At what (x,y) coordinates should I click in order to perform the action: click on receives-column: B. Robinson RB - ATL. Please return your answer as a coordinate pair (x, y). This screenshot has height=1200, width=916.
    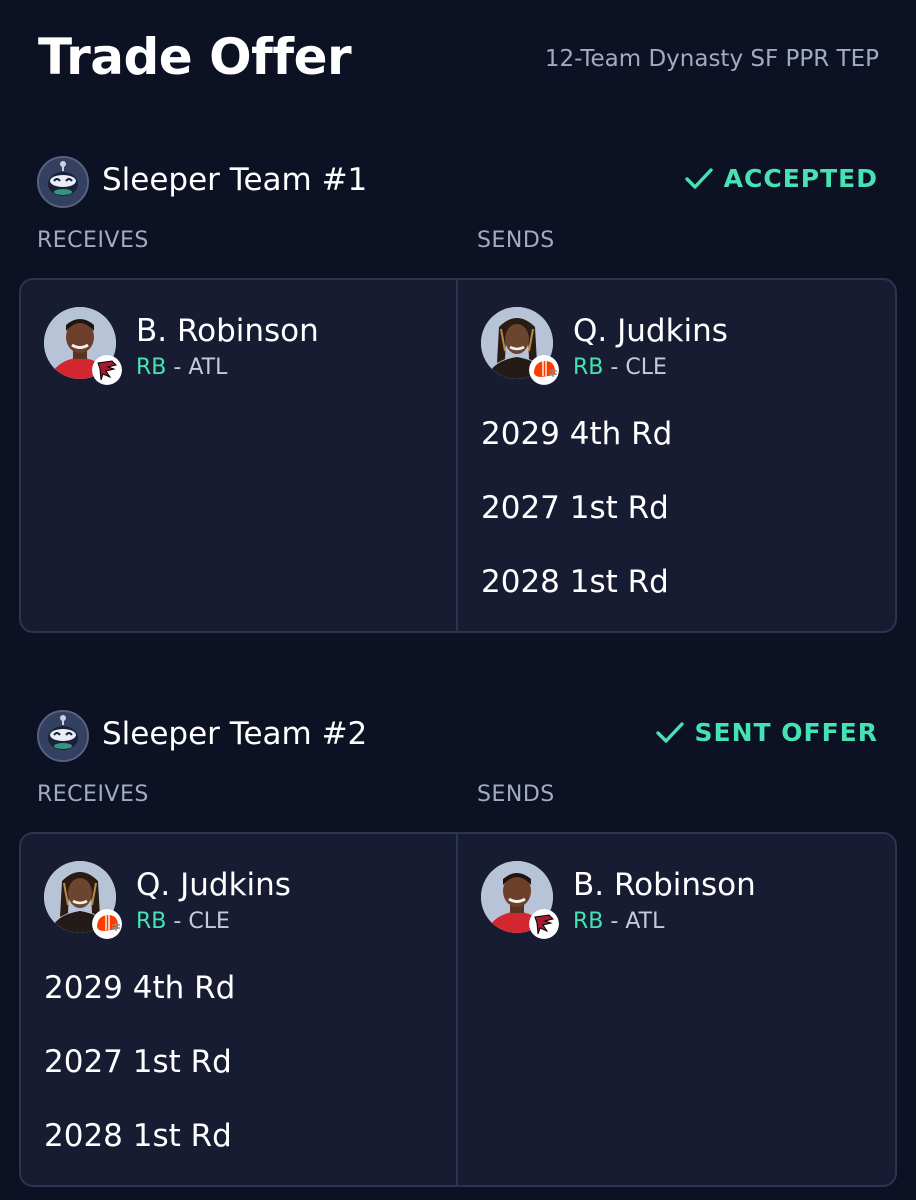
    Looking at the image, I should click on (239, 455).